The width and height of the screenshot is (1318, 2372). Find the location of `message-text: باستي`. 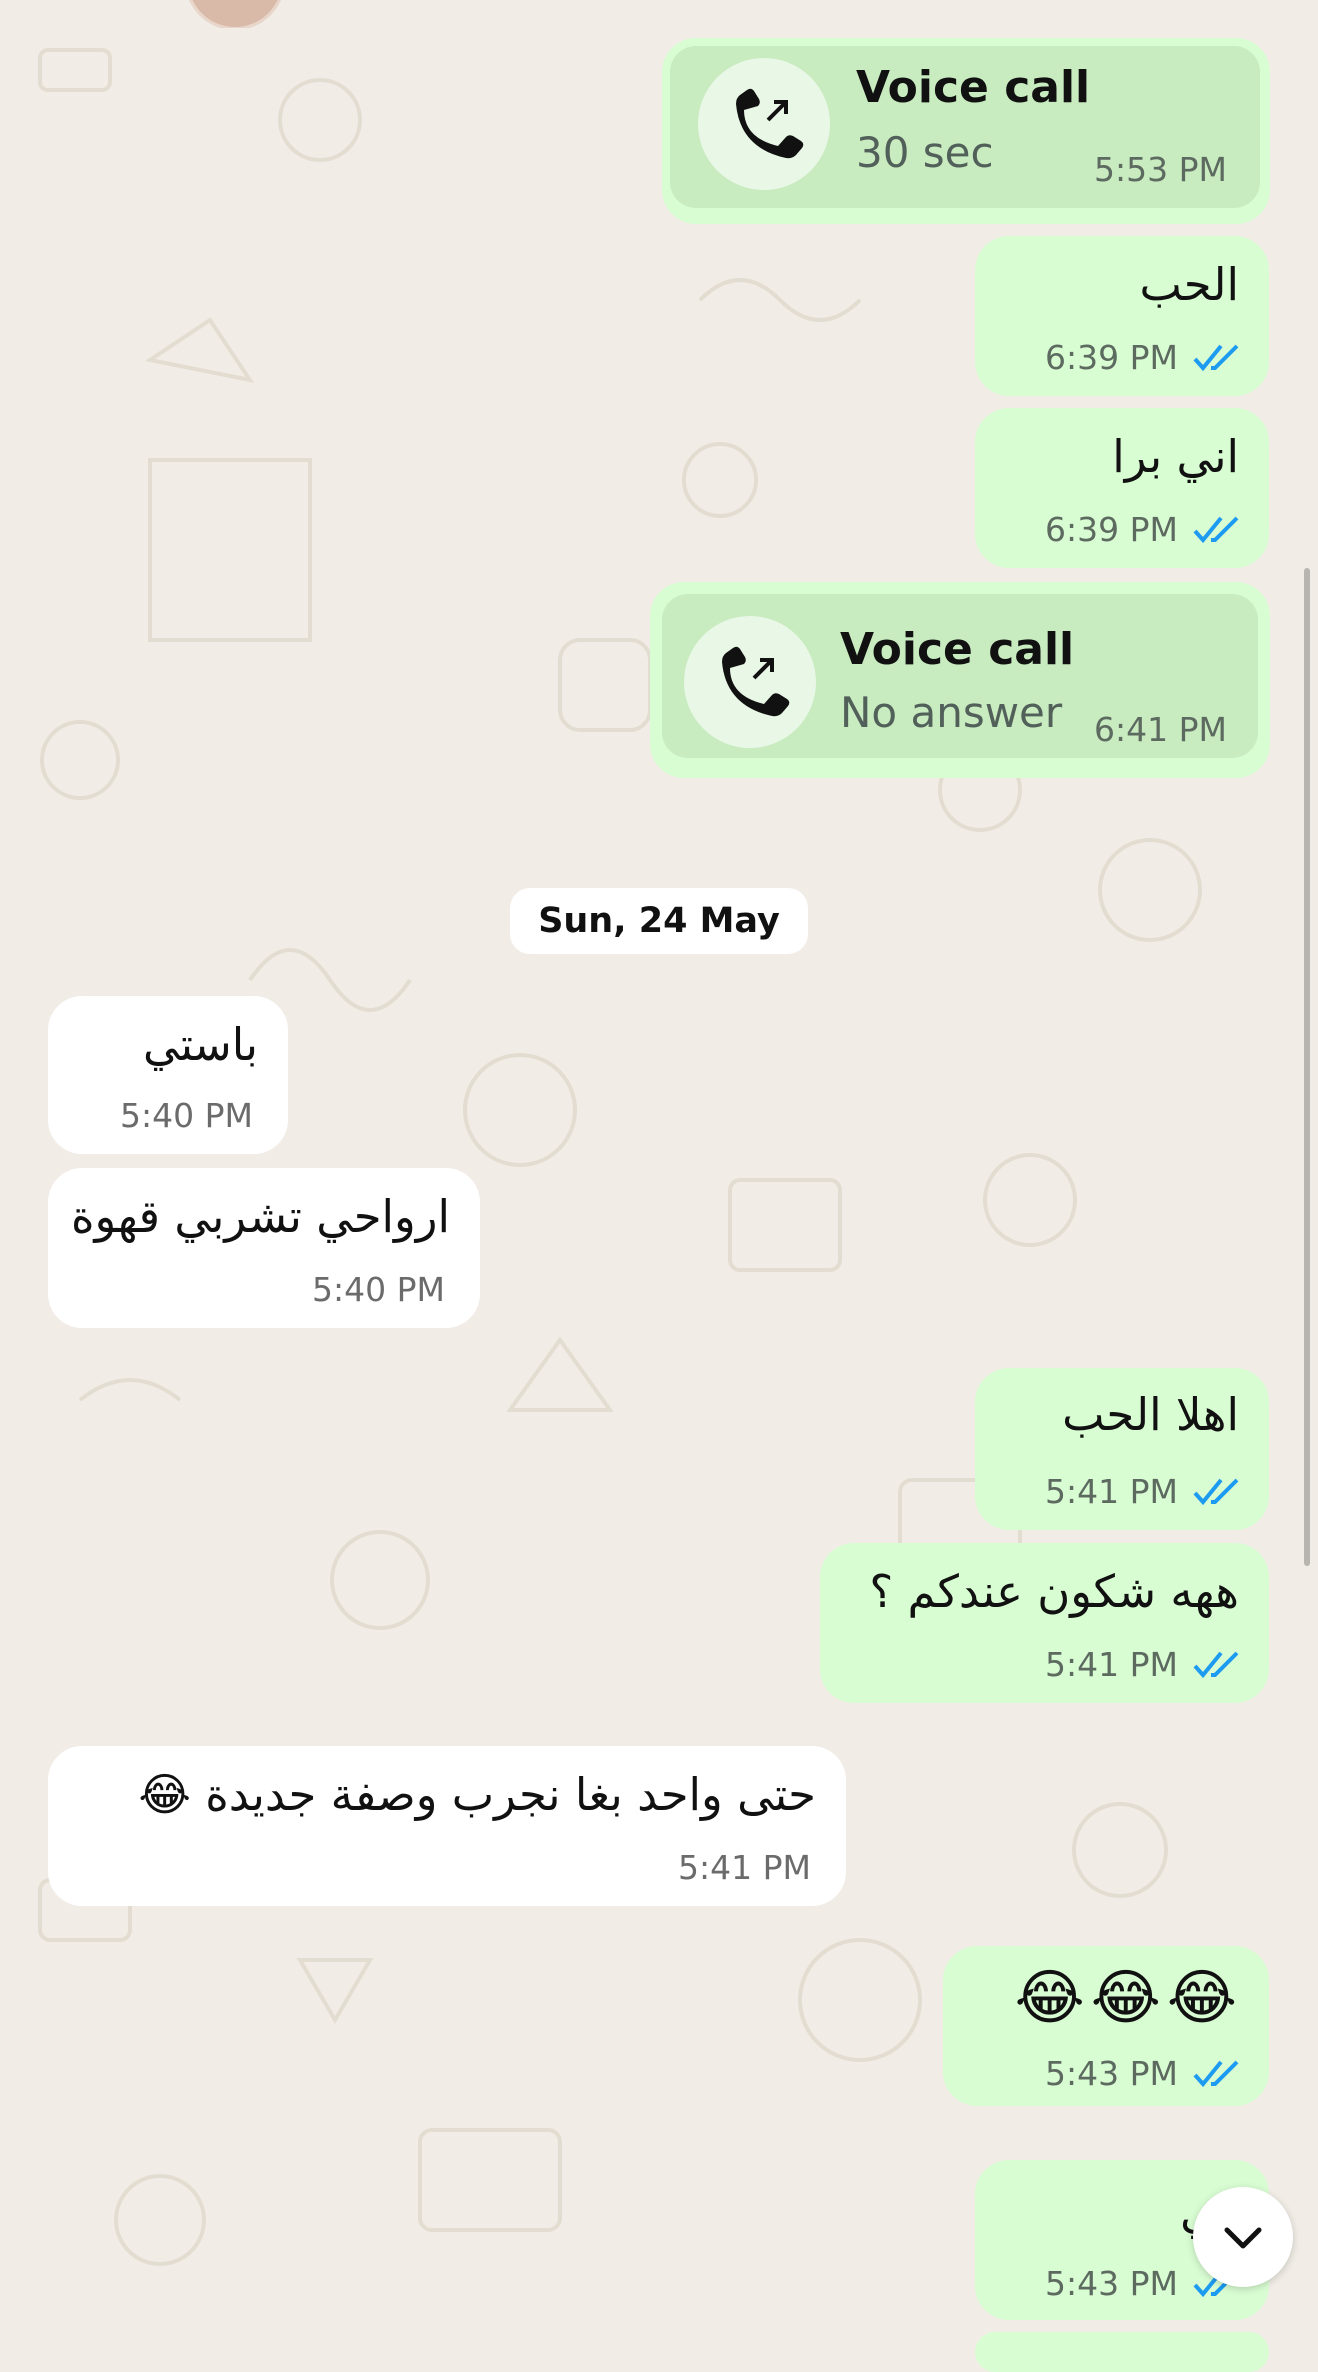

message-text: باستي is located at coordinates (200, 1044).